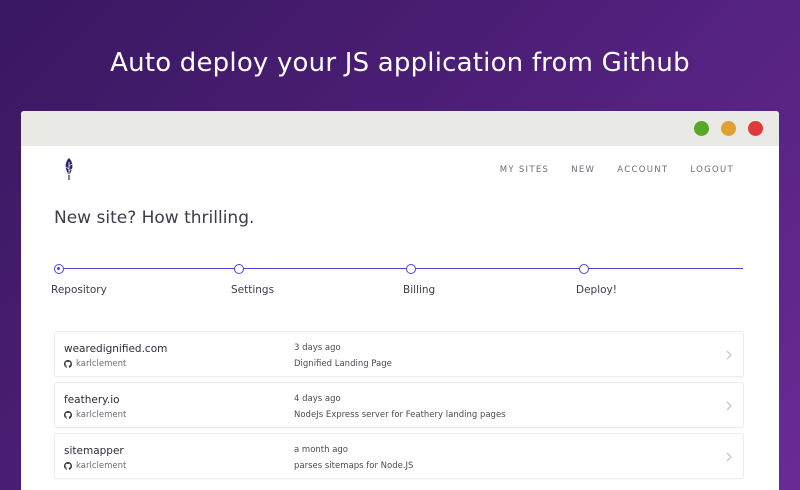 This screenshot has width=800, height=490. I want to click on nav-item-new: NEW, so click(583, 170).